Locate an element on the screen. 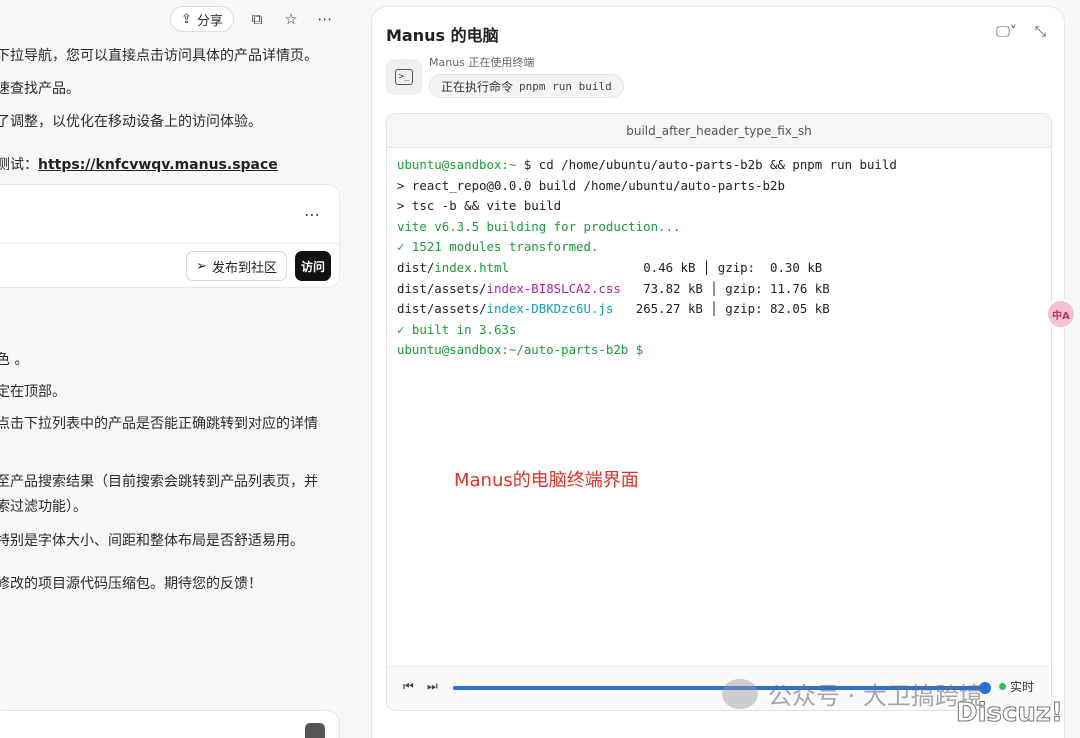 The height and width of the screenshot is (738, 1080). test-link: https://knfcvwqv.manus.space is located at coordinates (158, 165).